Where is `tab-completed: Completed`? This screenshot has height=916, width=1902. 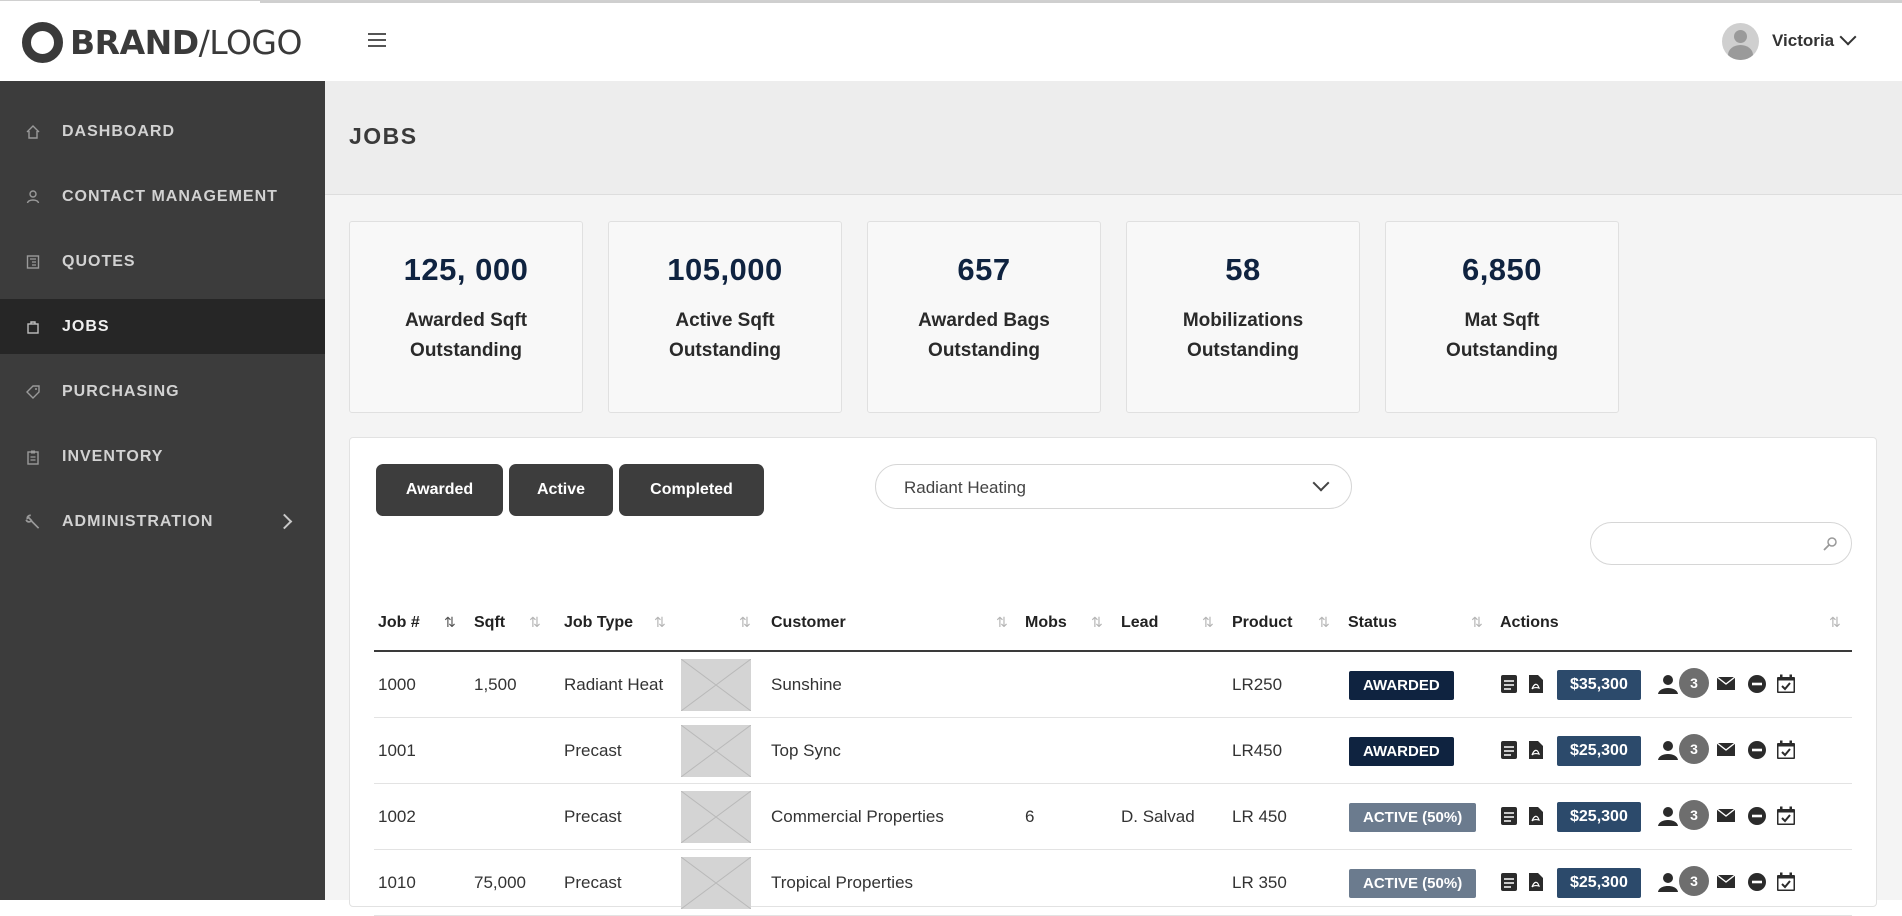 tab-completed: Completed is located at coordinates (691, 490).